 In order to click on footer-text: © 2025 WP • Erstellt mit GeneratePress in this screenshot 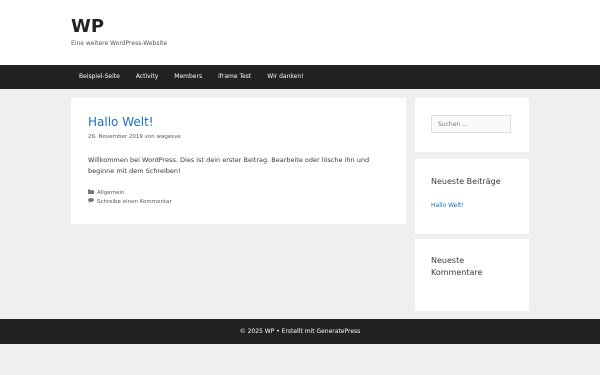, I will do `click(300, 331)`.